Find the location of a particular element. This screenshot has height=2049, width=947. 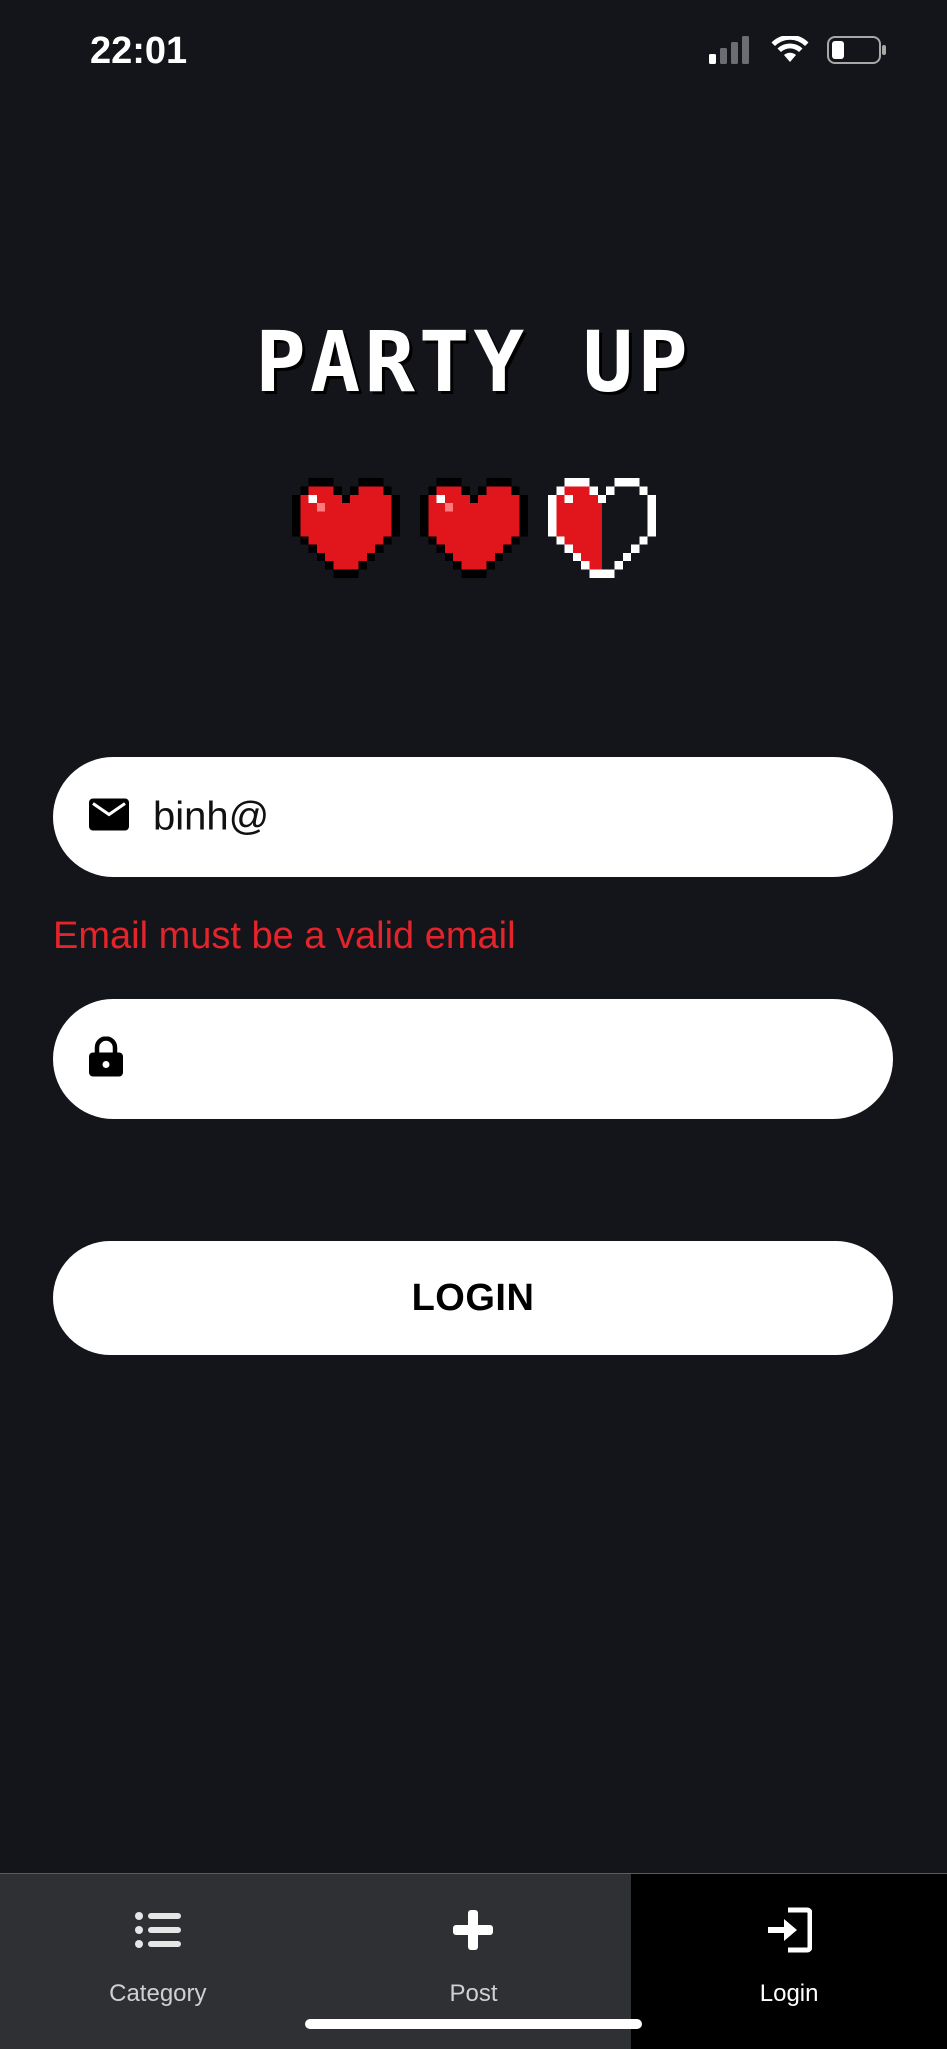

logo-area: PARTY UP is located at coordinates (473, 362).